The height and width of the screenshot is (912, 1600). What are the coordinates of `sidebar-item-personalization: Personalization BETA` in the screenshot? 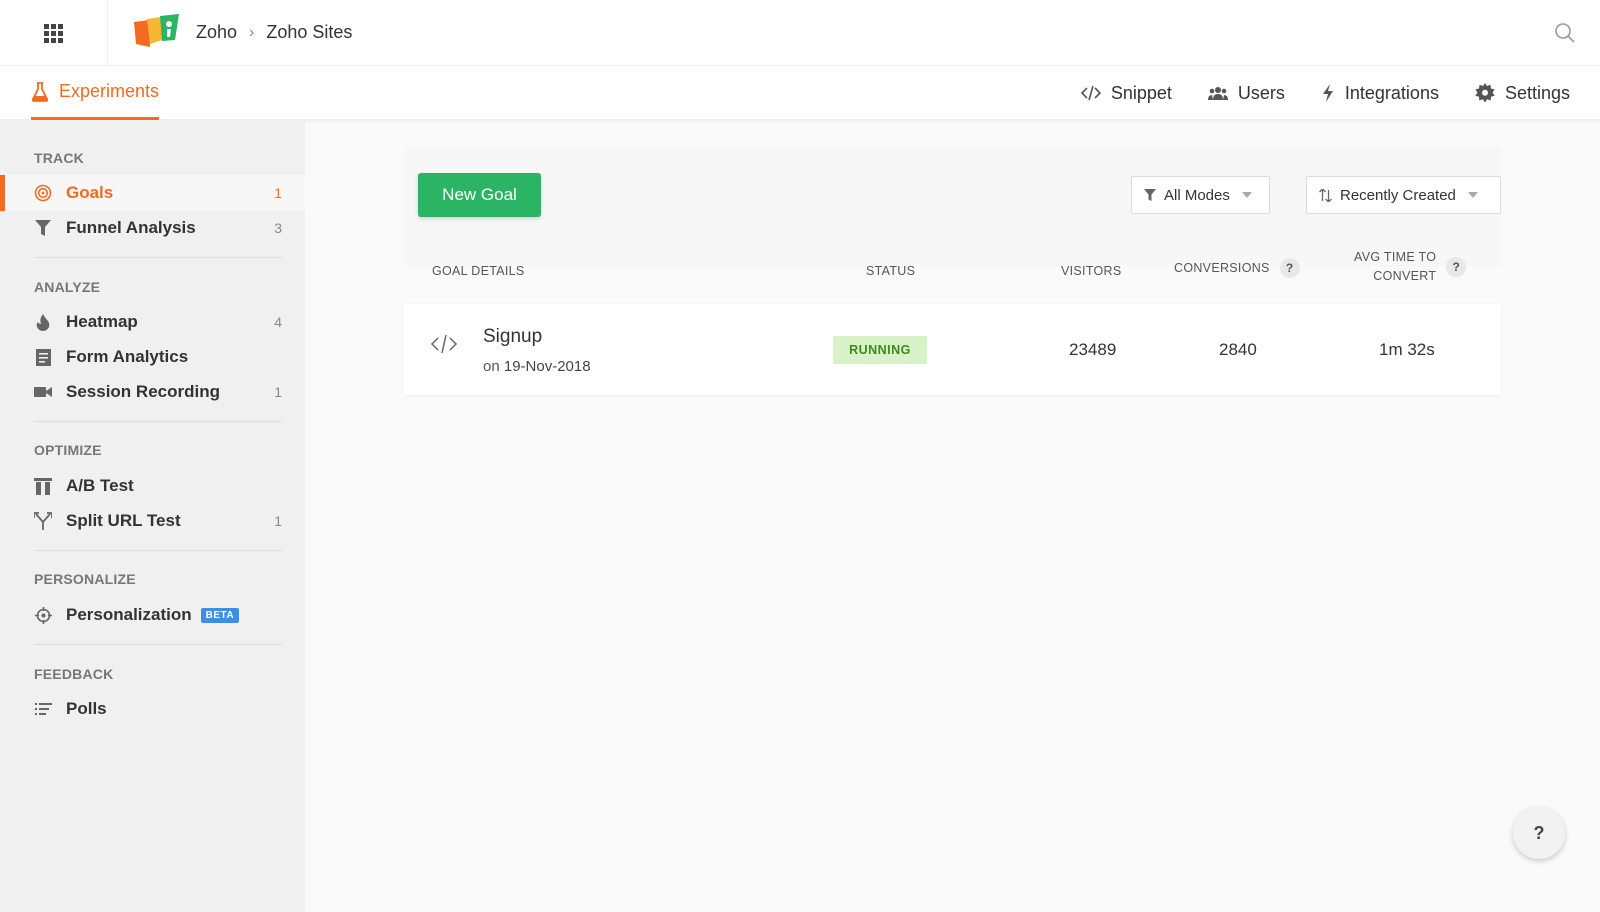 It's located at (152, 615).